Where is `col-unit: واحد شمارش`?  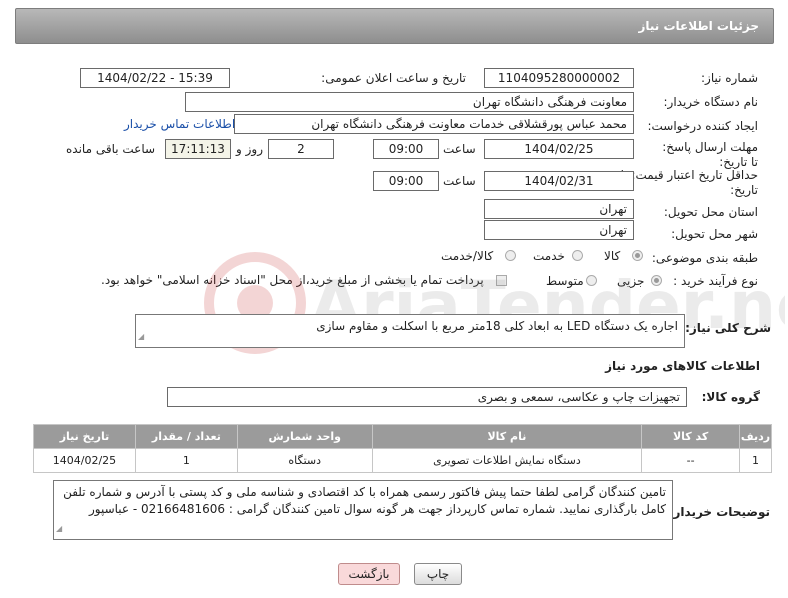 col-unit: واحد شمارش is located at coordinates (304, 436).